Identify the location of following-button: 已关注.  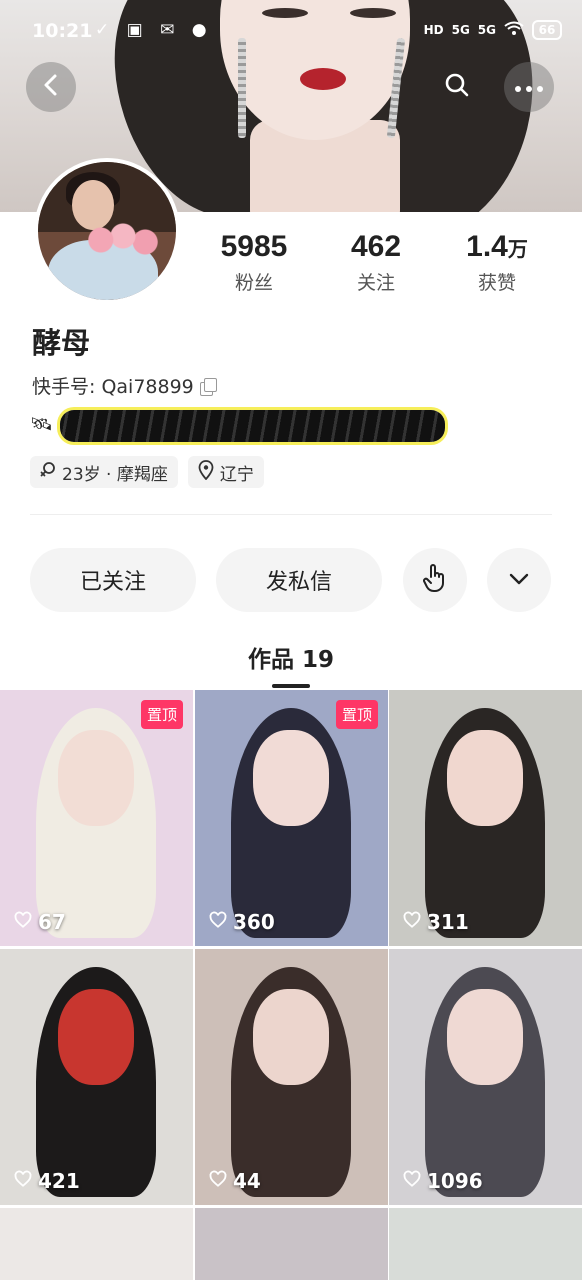
(113, 580).